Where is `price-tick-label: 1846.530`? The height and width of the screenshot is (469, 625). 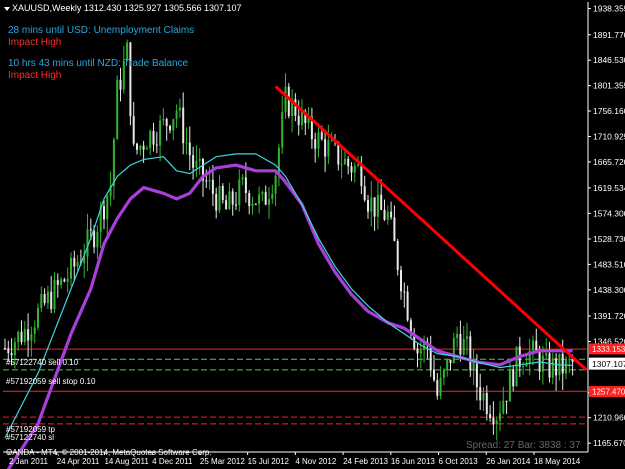 price-tick-label: 1846.530 is located at coordinates (609, 60).